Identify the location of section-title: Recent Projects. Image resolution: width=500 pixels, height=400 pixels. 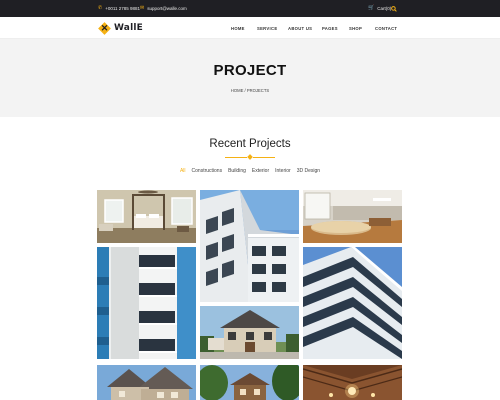
(250, 144).